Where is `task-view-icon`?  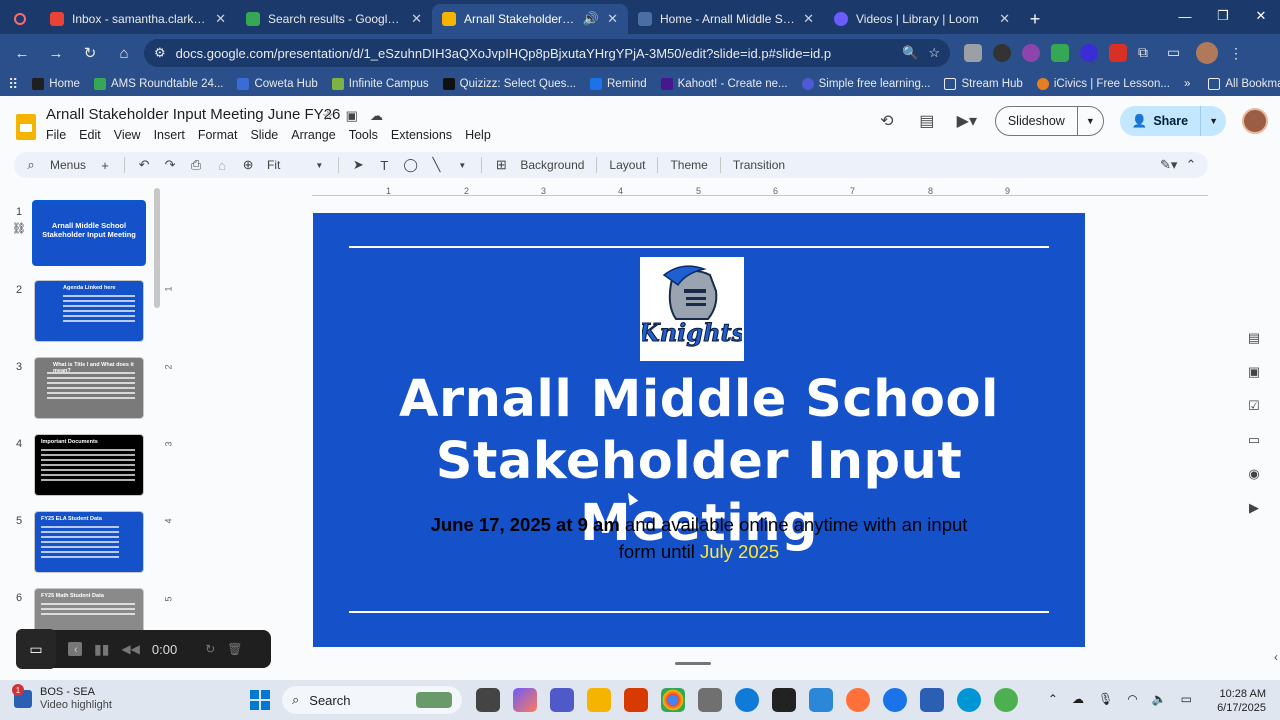
task-view-icon is located at coordinates (488, 700).